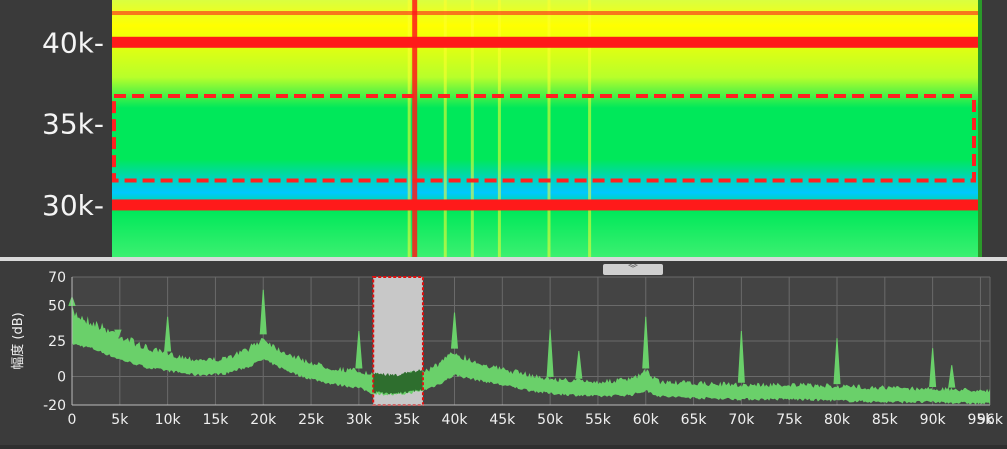 This screenshot has height=449, width=1007. I want to click on x-tick-label: 70k, so click(741, 420).